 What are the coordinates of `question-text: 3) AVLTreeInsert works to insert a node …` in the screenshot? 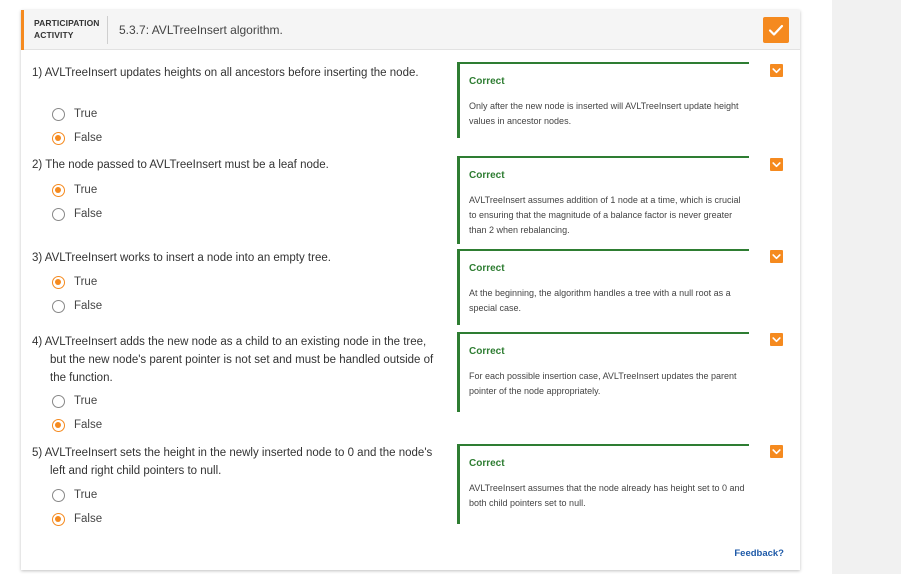 It's located at (181, 258).